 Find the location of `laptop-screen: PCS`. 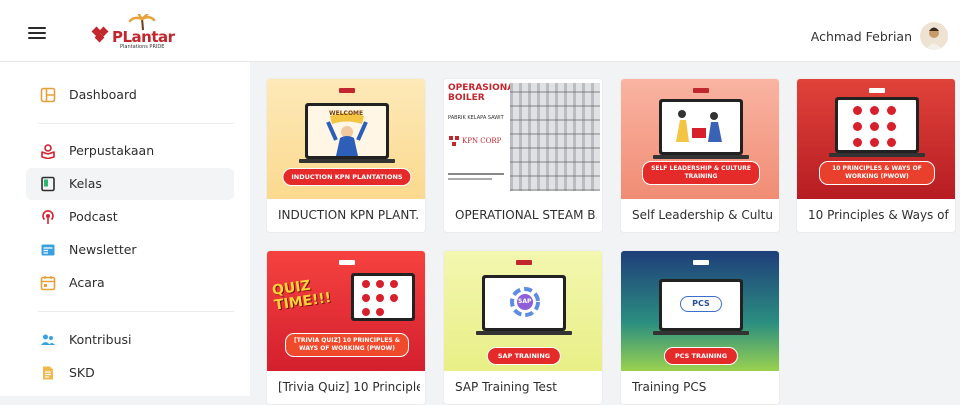

laptop-screen: PCS is located at coordinates (701, 305).